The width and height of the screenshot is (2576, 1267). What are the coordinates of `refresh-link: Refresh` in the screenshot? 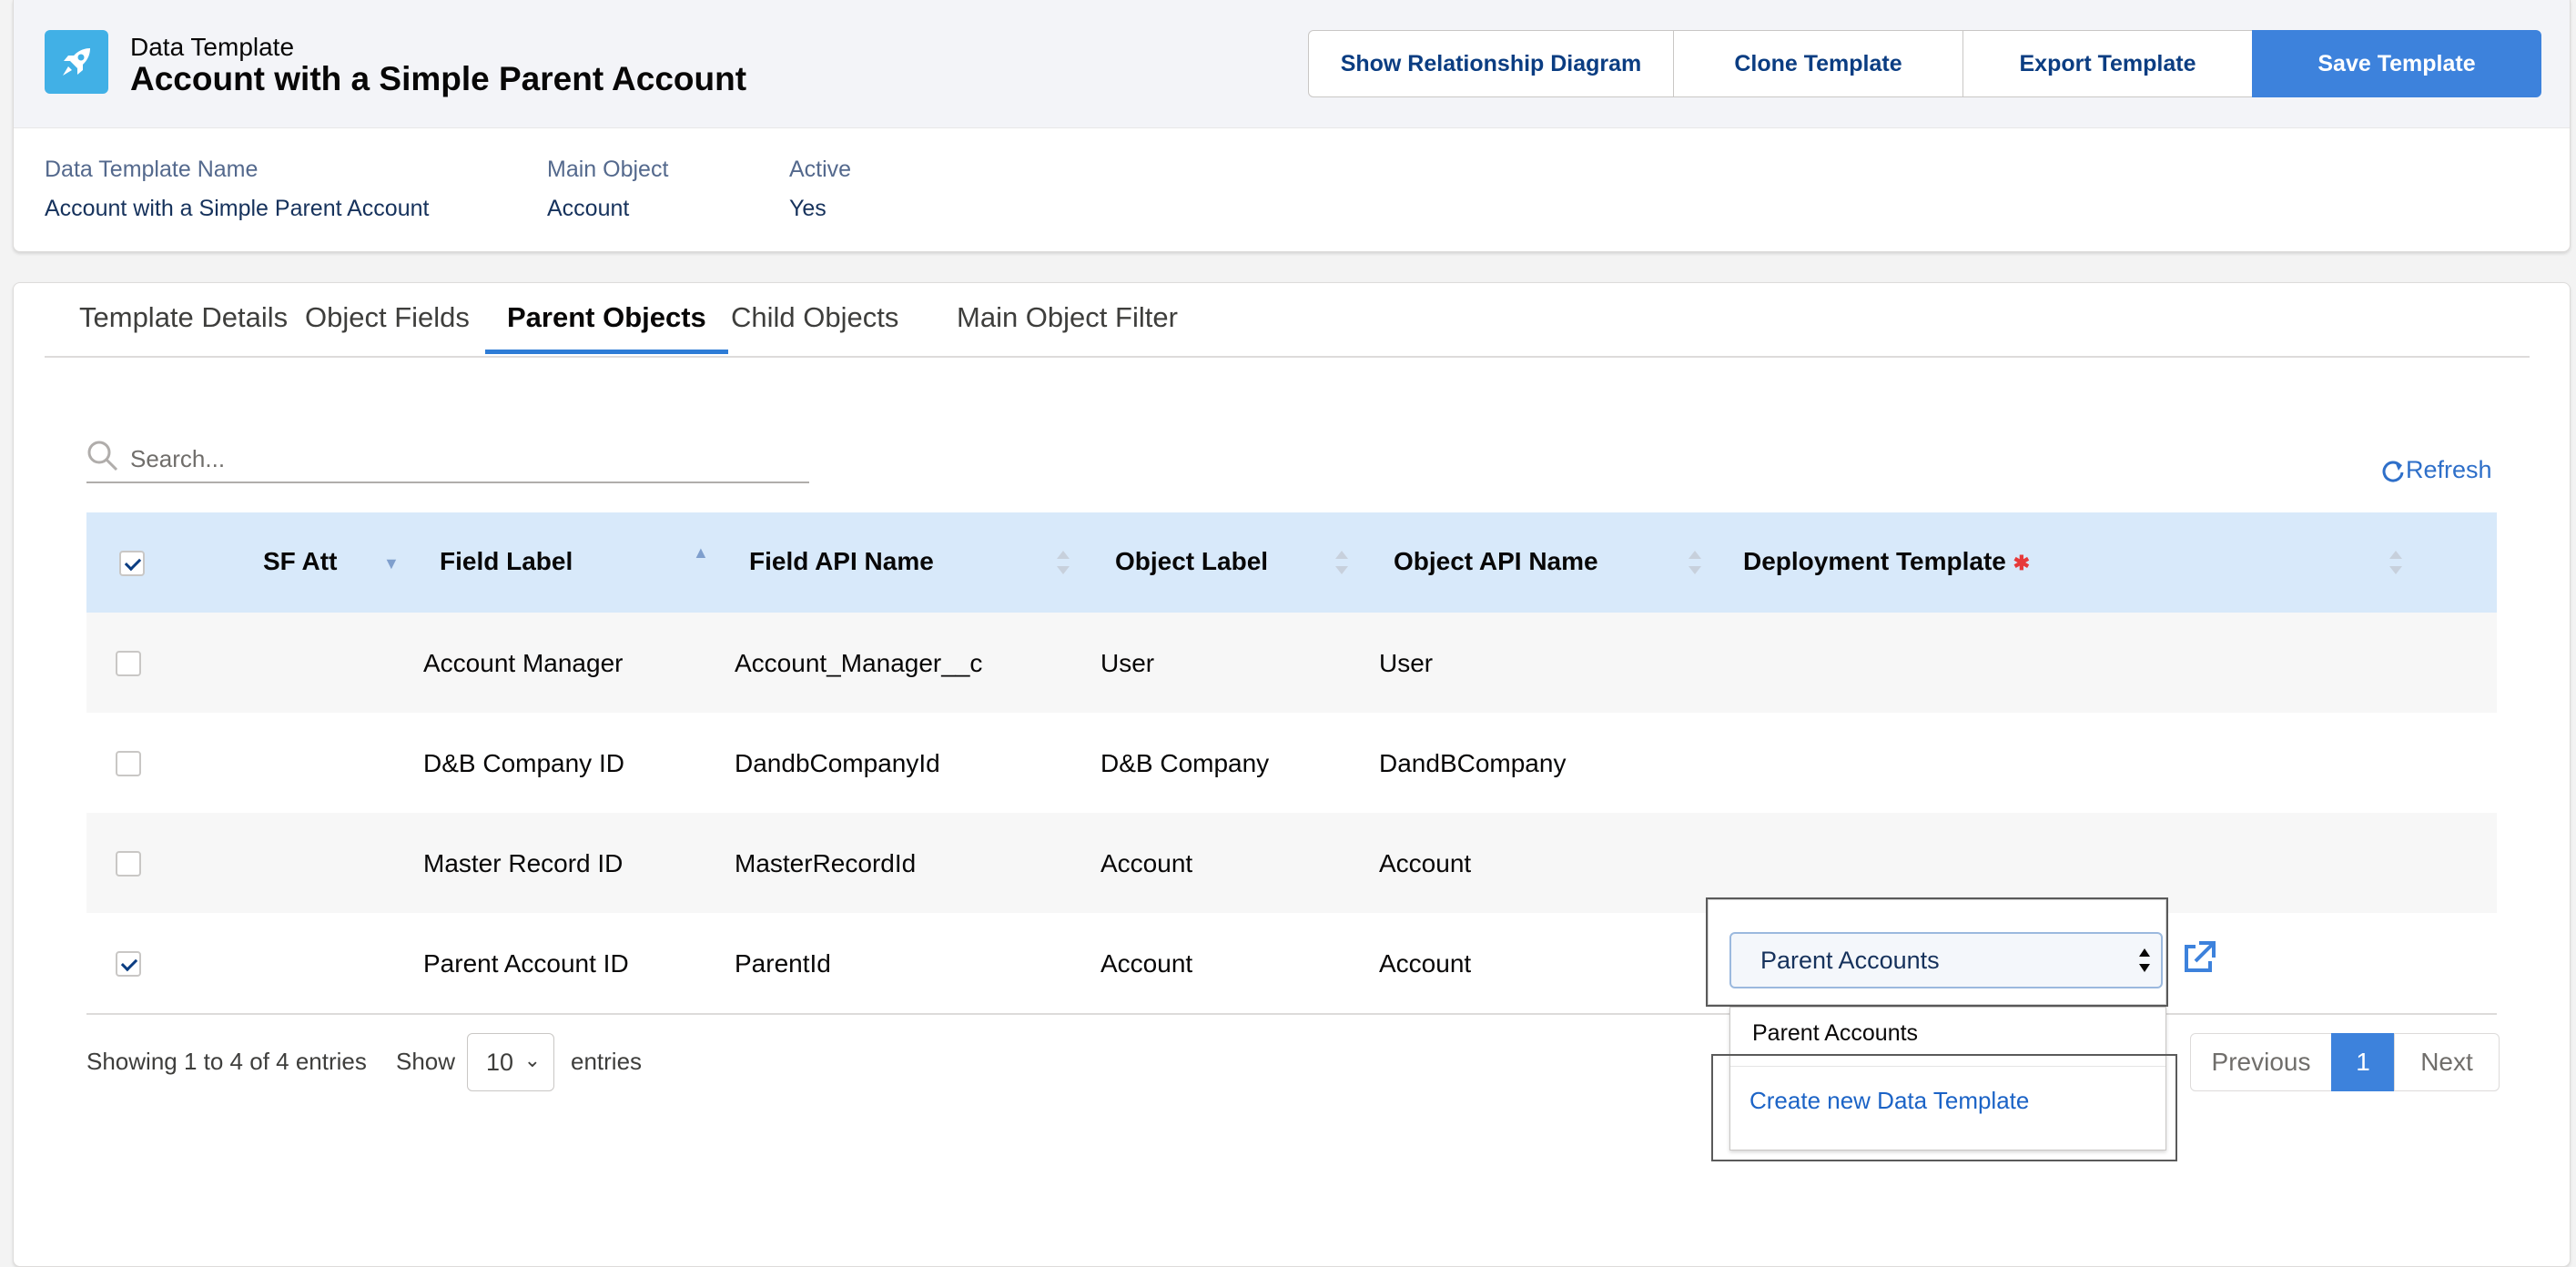 It's located at (2436, 470).